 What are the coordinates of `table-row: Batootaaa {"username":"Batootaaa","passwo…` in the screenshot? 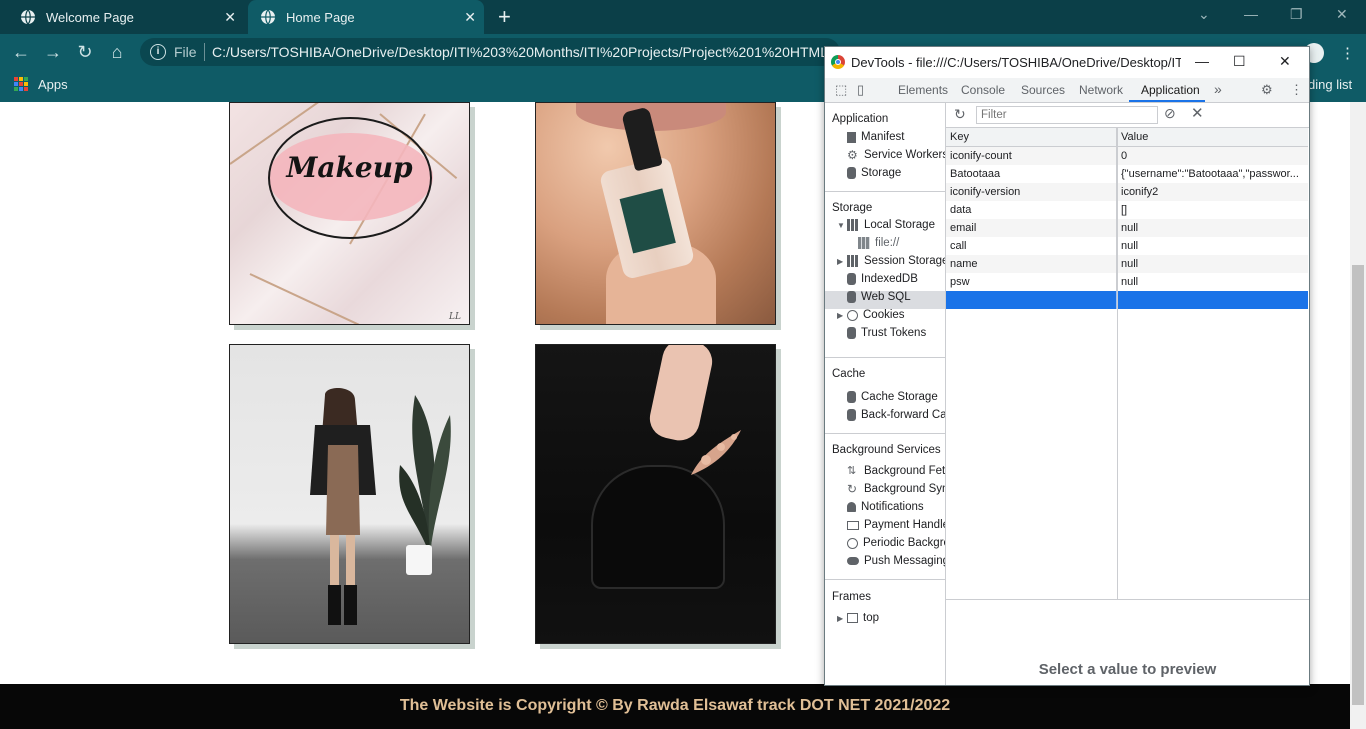 It's located at (1127, 174).